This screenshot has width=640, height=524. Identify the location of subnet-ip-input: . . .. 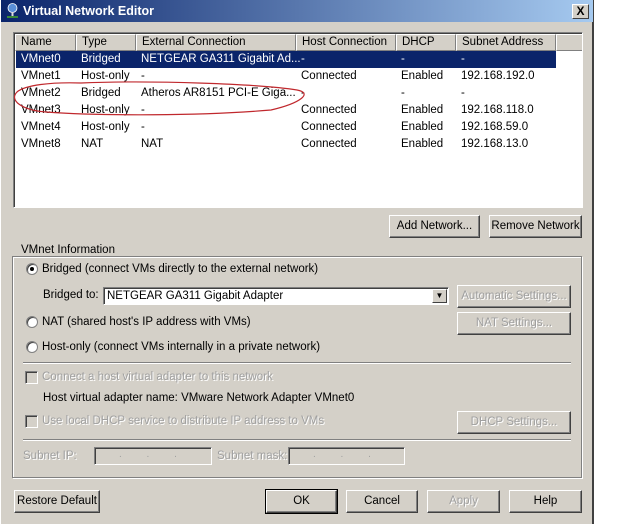
(153, 456).